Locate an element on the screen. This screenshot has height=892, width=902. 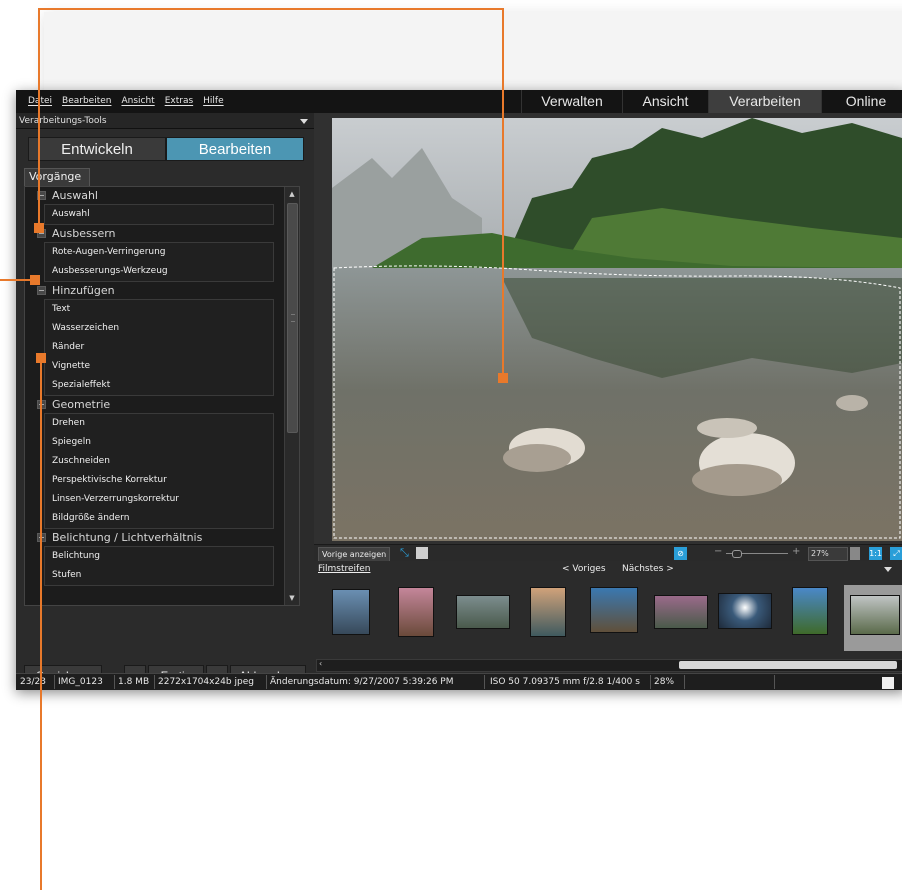
operation-item: Stufen is located at coordinates (159, 575).